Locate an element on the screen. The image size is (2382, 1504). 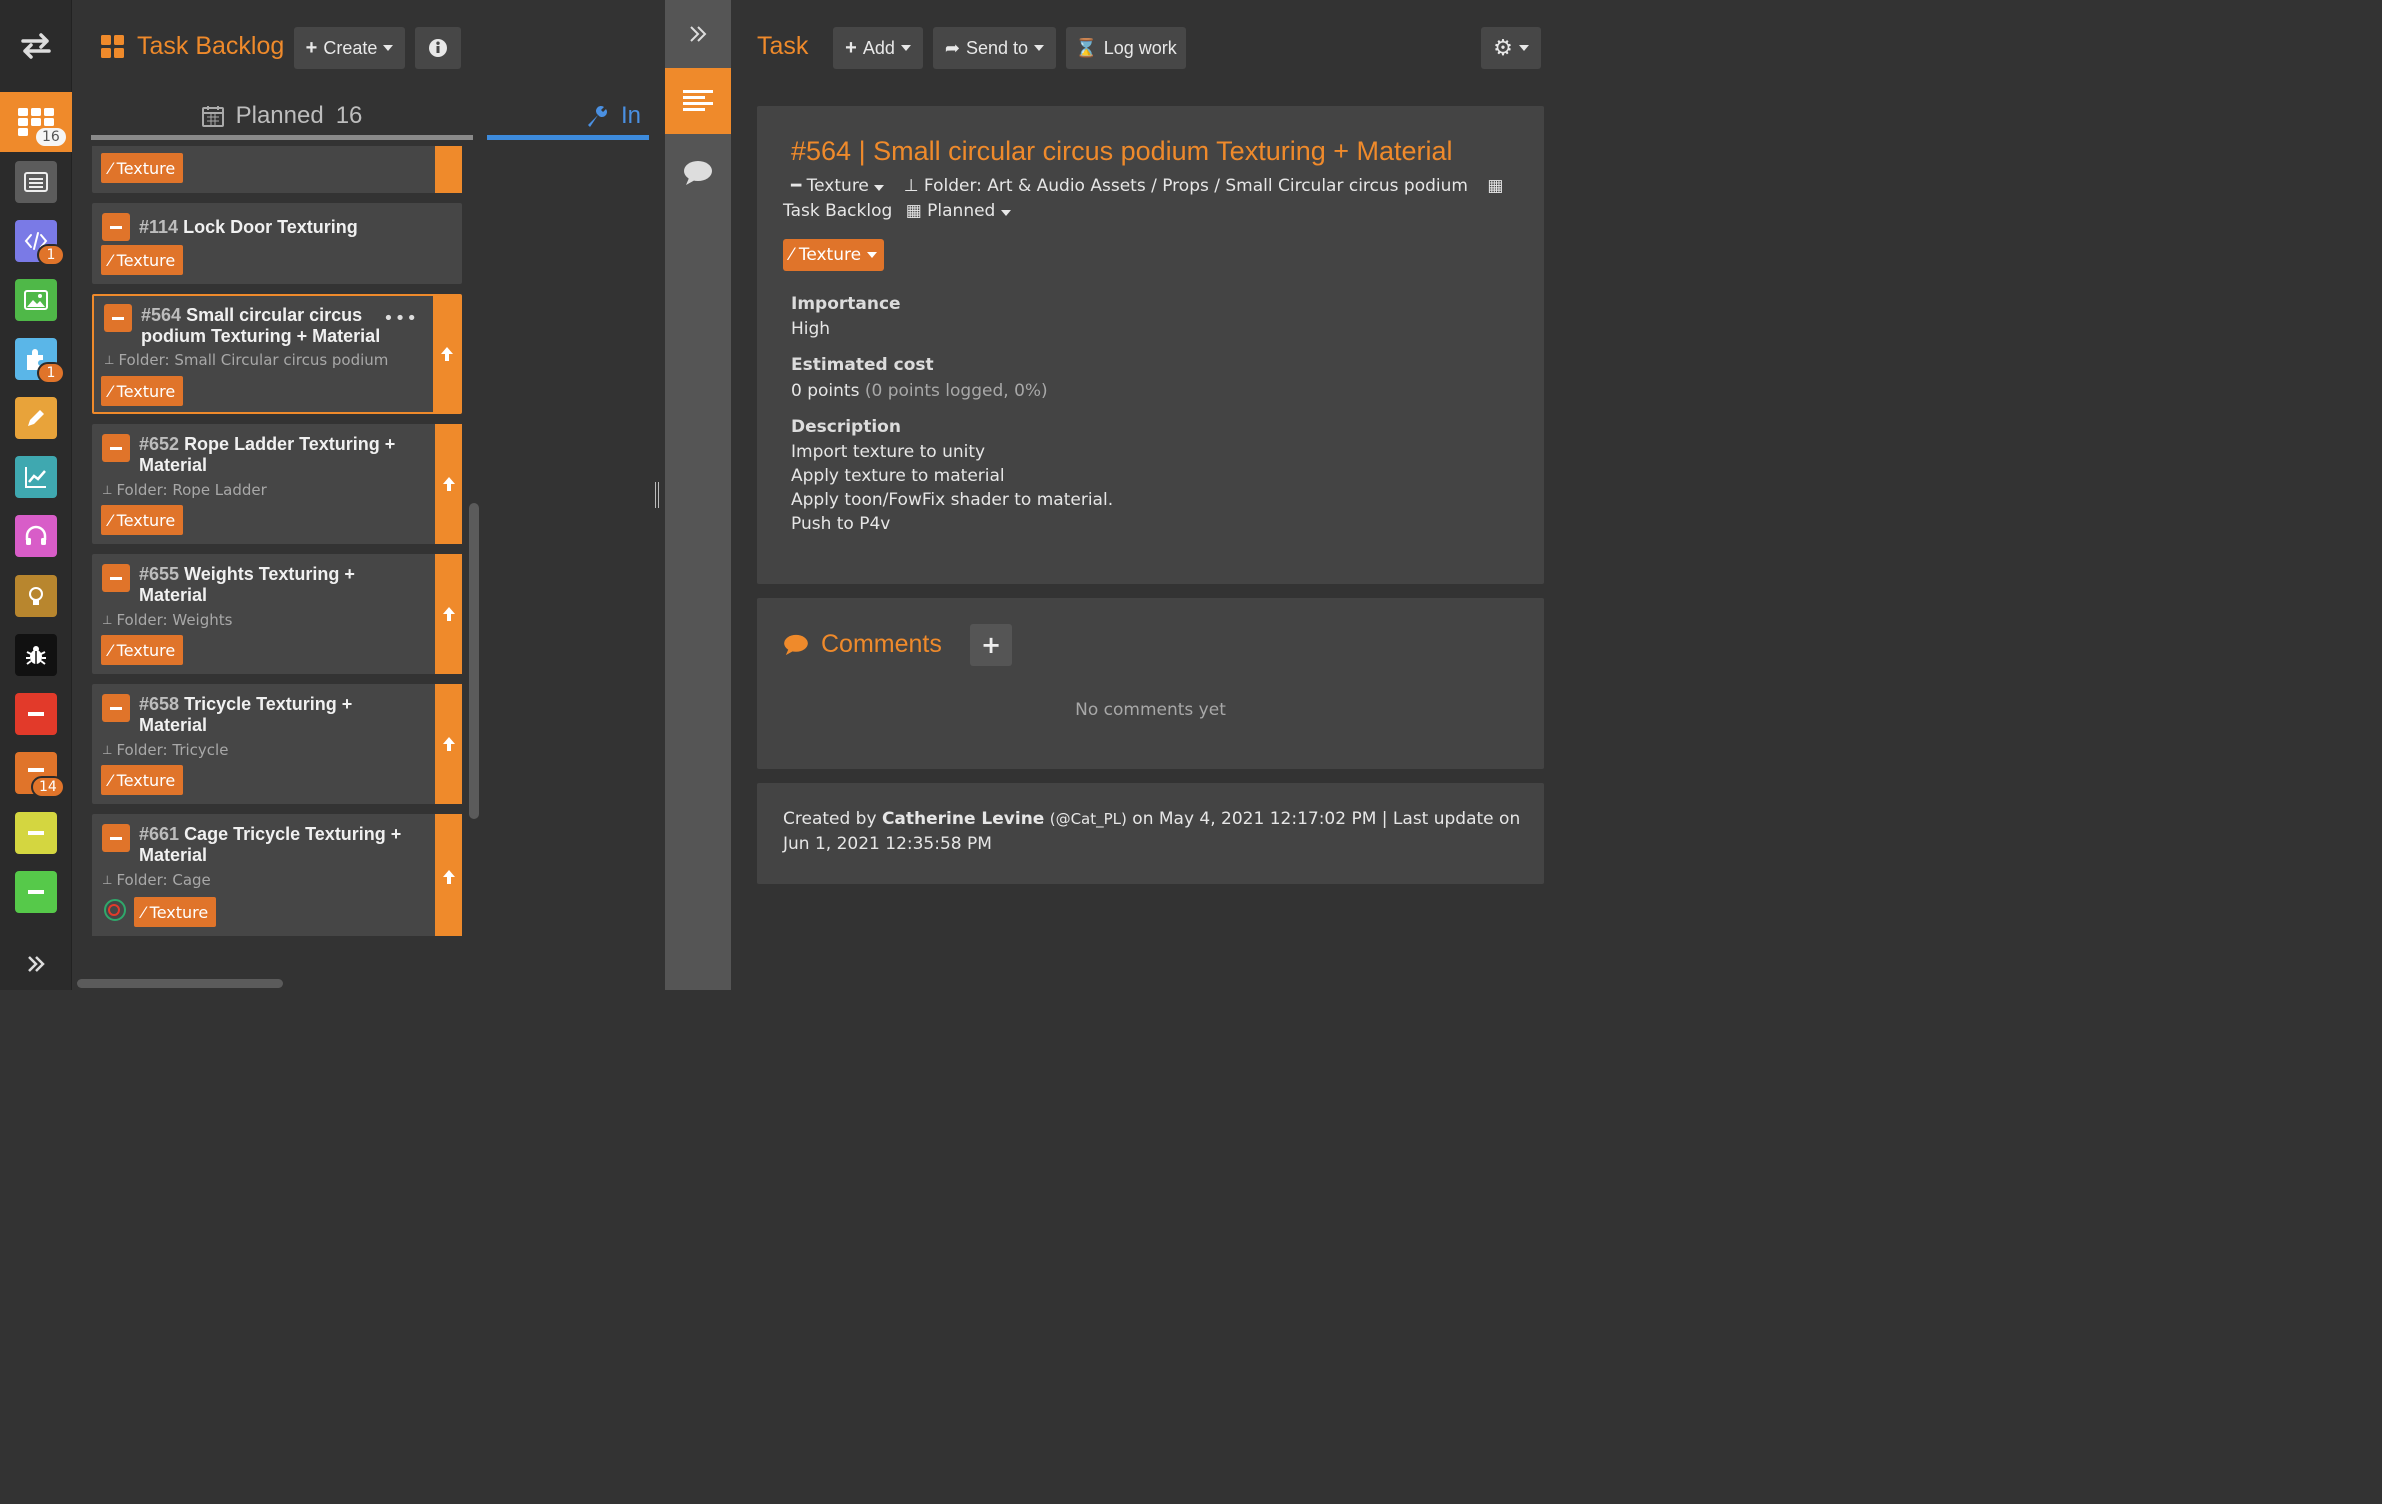
minus-icon: ━ is located at coordinates (796, 186).